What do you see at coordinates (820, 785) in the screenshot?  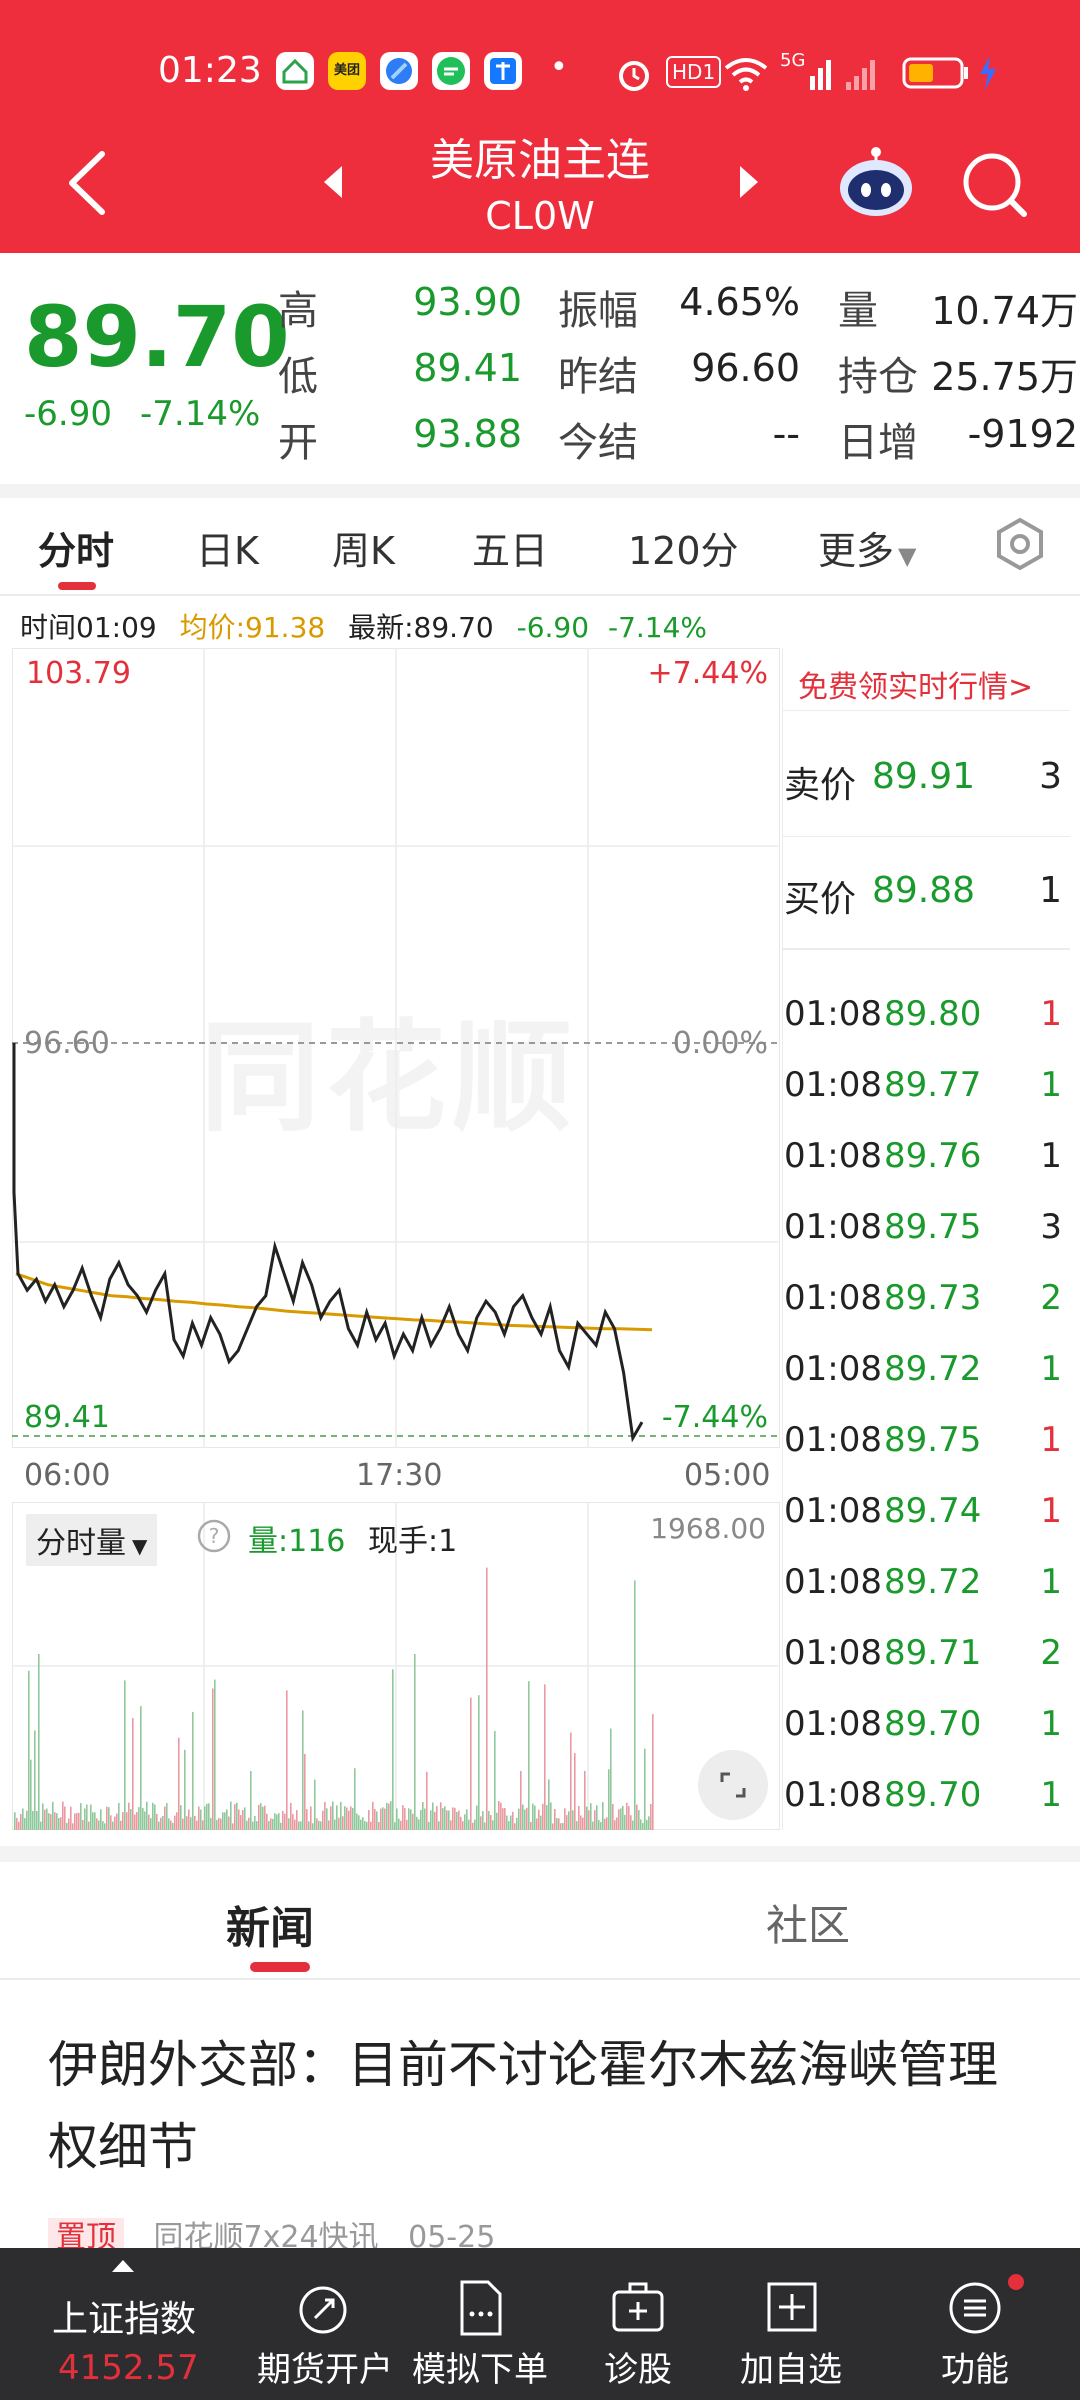 I see `ask-label: 卖价` at bounding box center [820, 785].